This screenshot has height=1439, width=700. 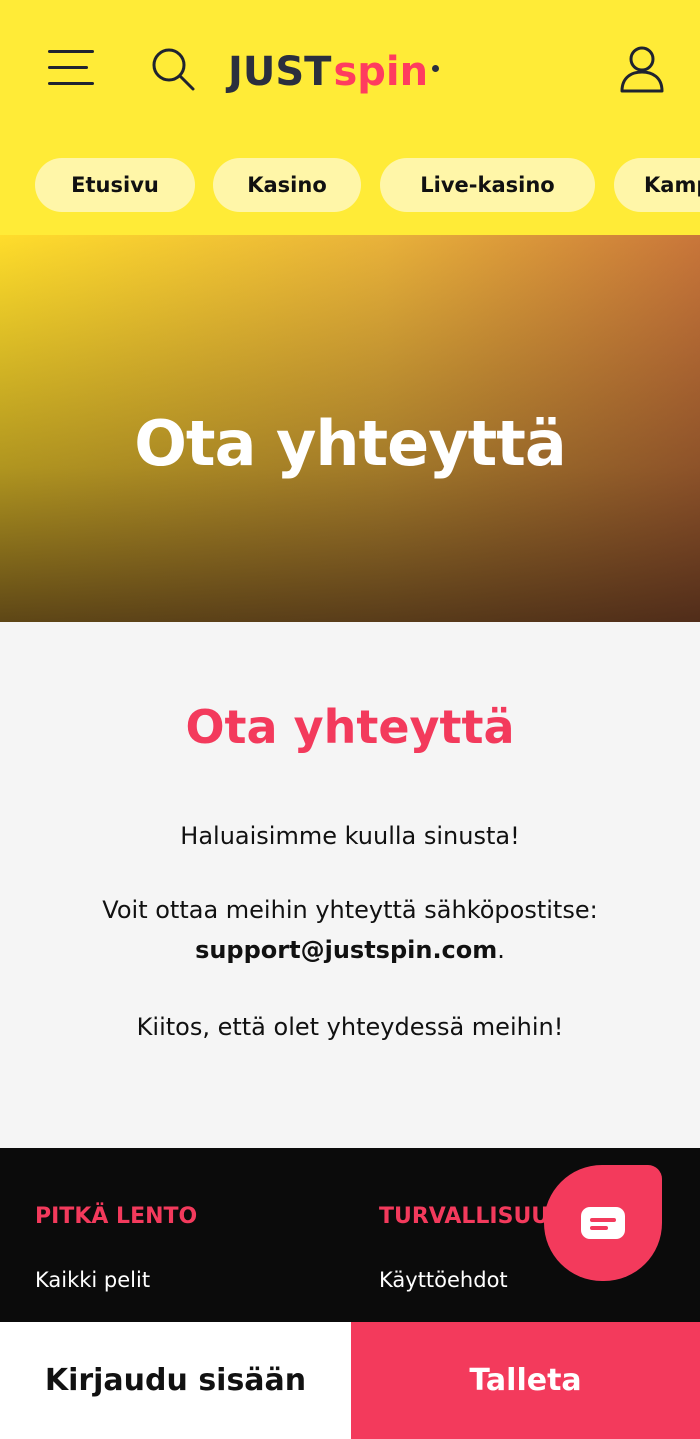 I want to click on contact-thanks: Kiitos, että olet yhteydessä meihin!, so click(x=350, y=1027).